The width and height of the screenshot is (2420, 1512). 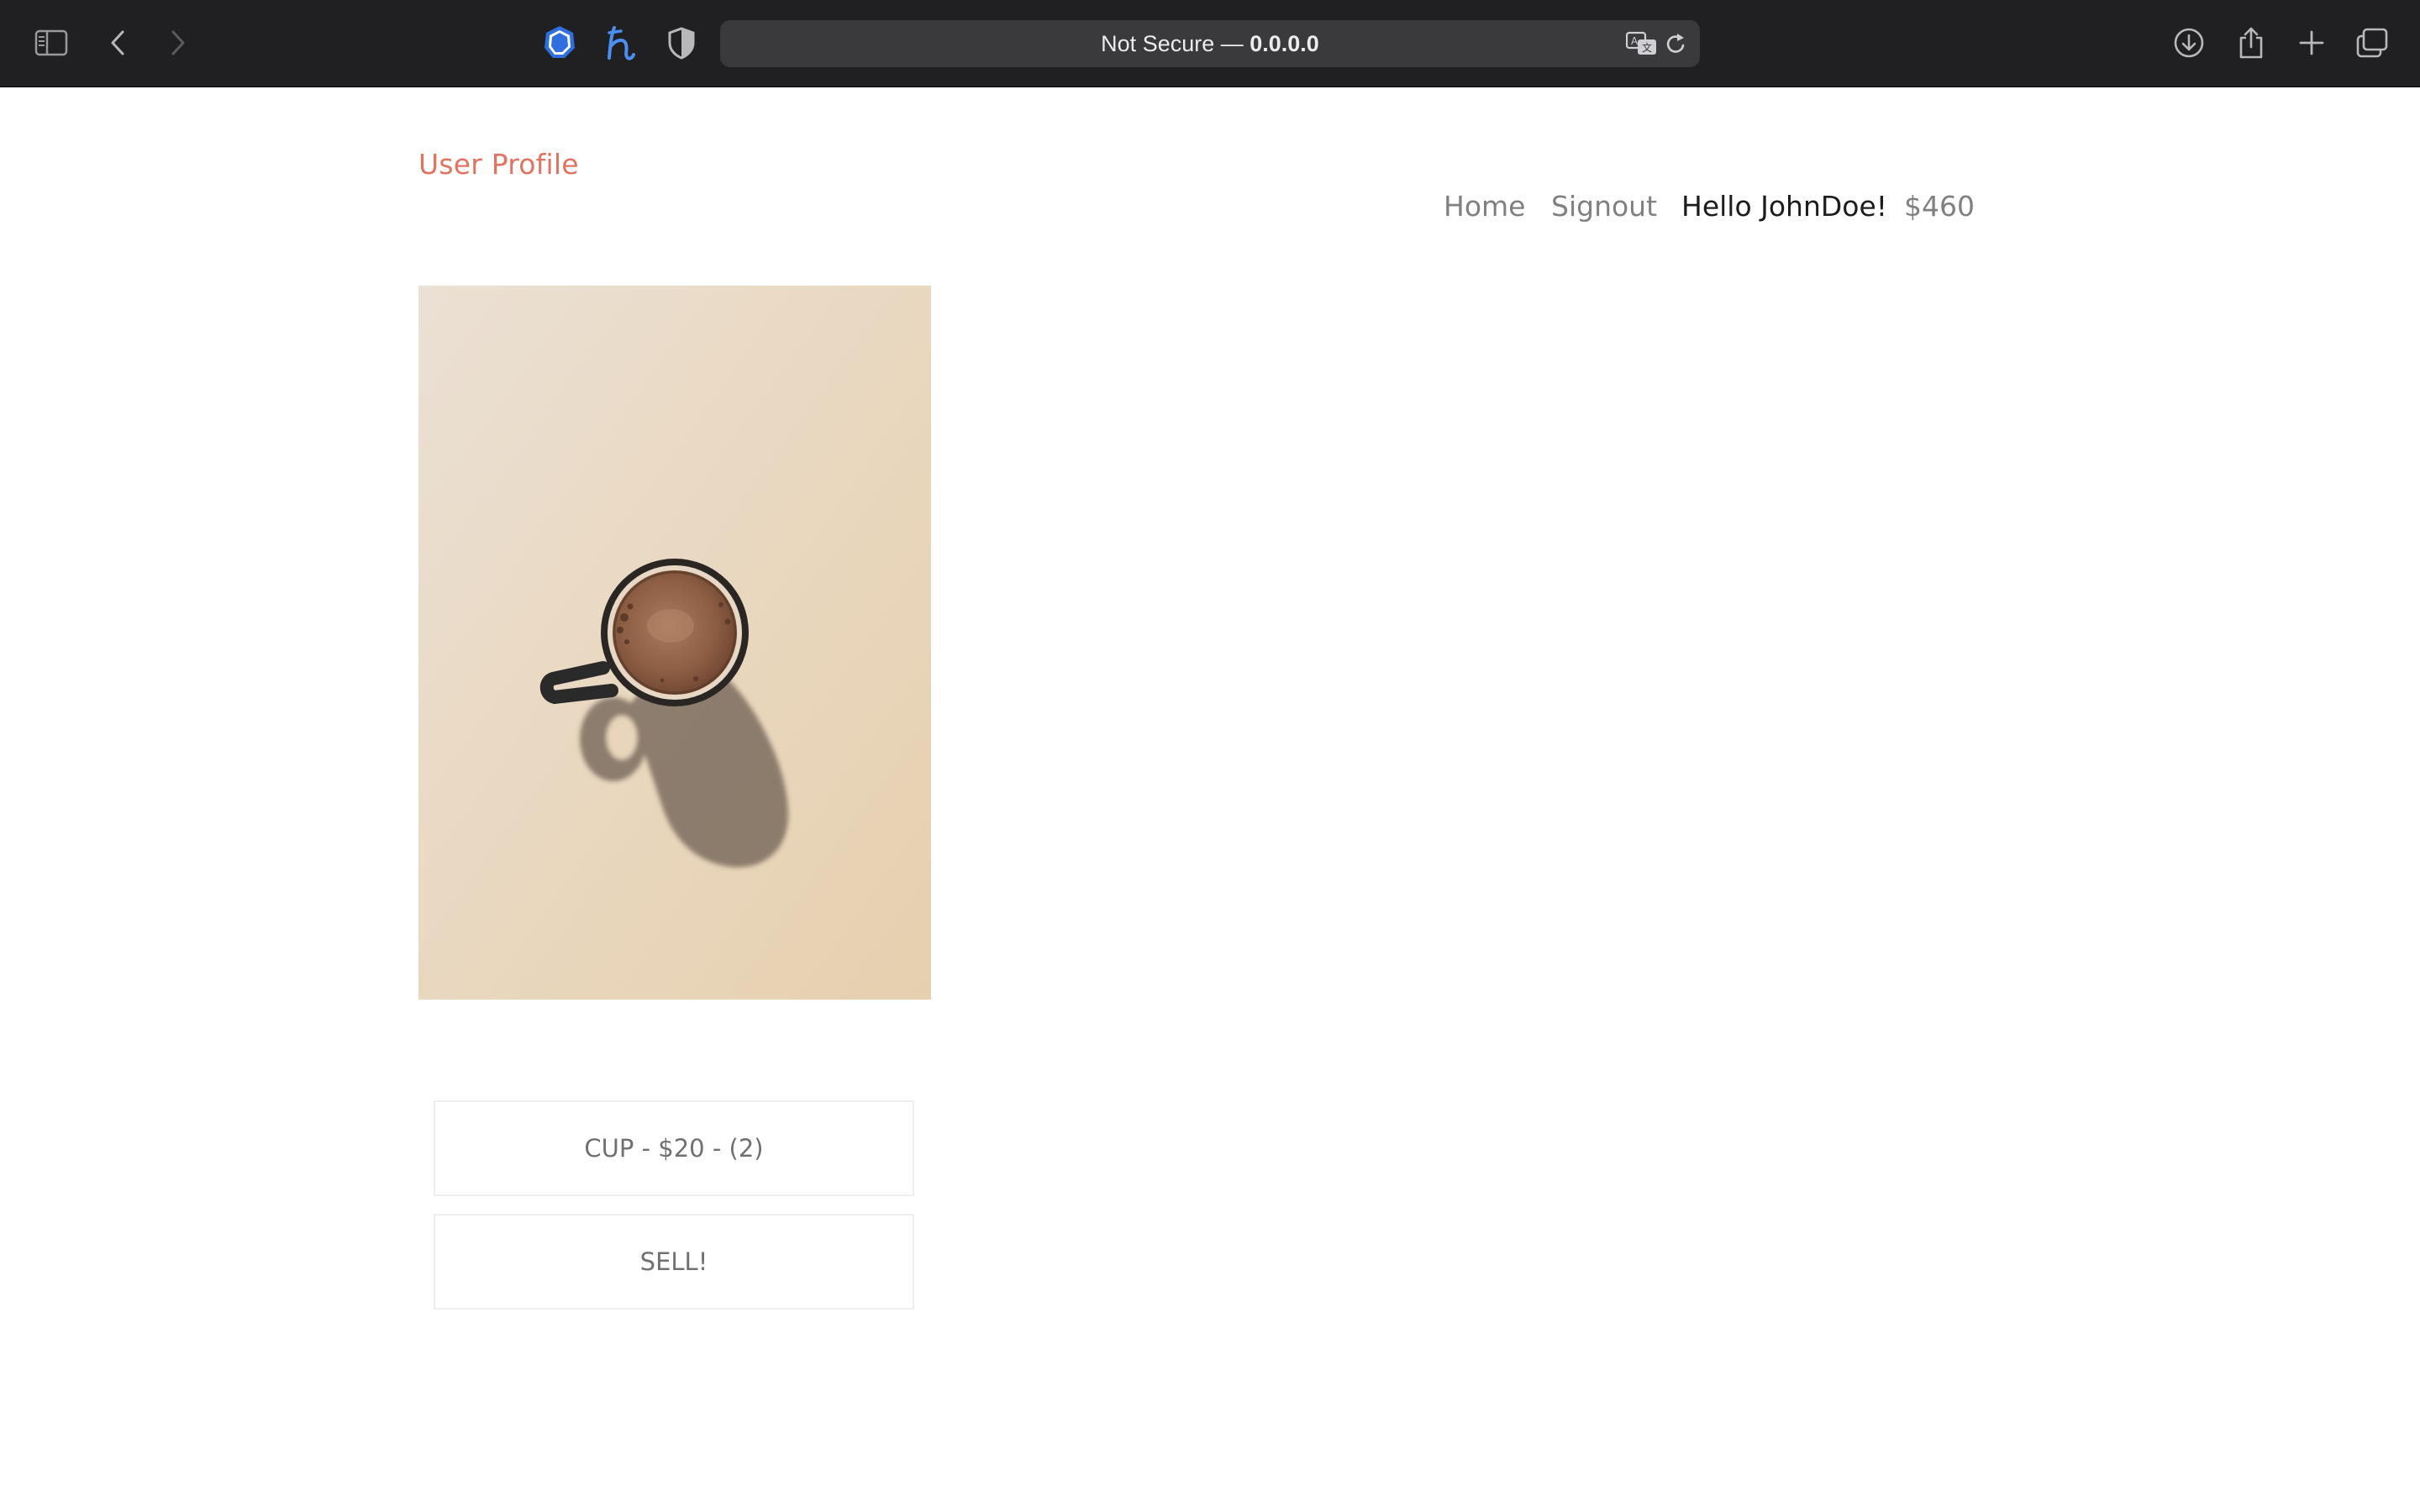 What do you see at coordinates (2312, 43) in the screenshot?
I see `plus-icon` at bounding box center [2312, 43].